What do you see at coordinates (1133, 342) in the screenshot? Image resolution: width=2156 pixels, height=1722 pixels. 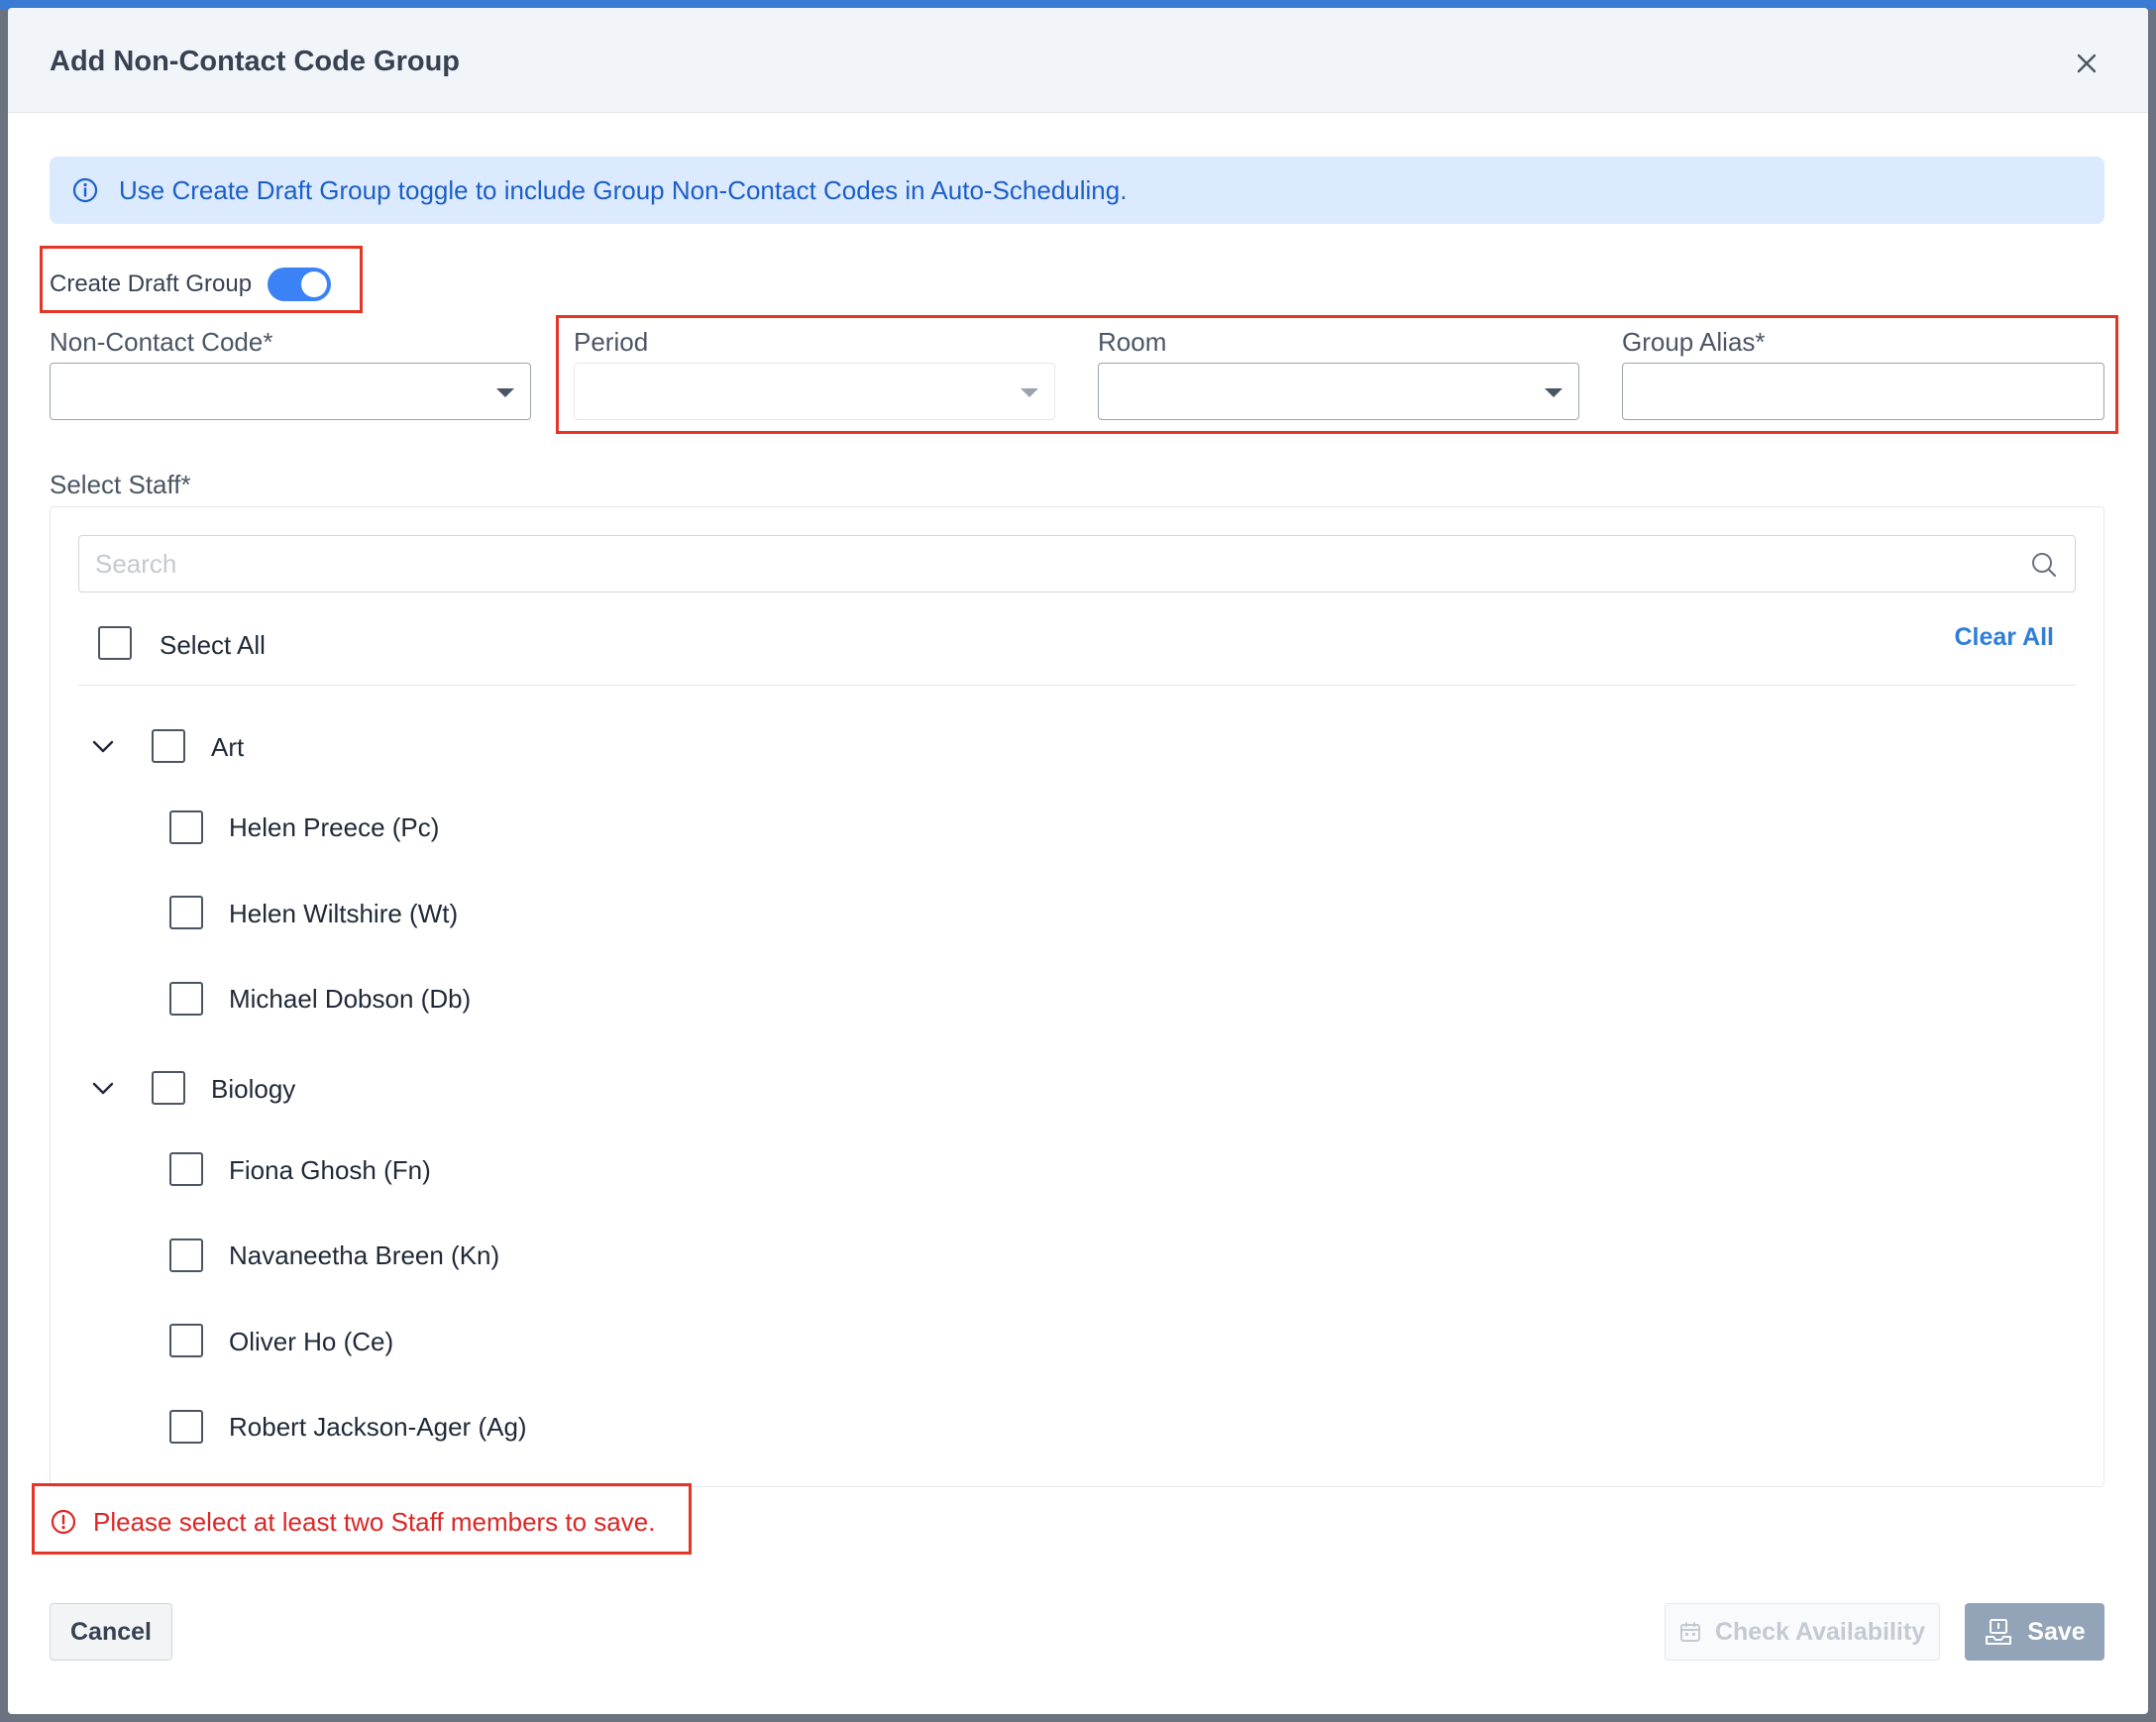 I see `room-label: Room` at bounding box center [1133, 342].